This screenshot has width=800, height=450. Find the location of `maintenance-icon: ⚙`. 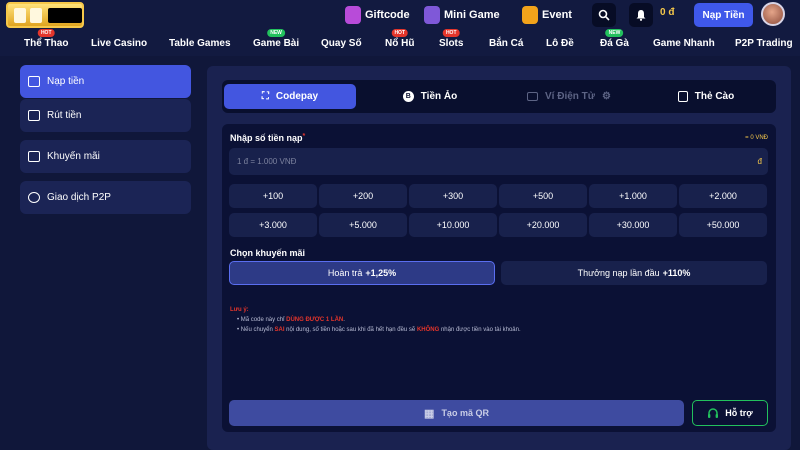

maintenance-icon: ⚙ is located at coordinates (606, 96).